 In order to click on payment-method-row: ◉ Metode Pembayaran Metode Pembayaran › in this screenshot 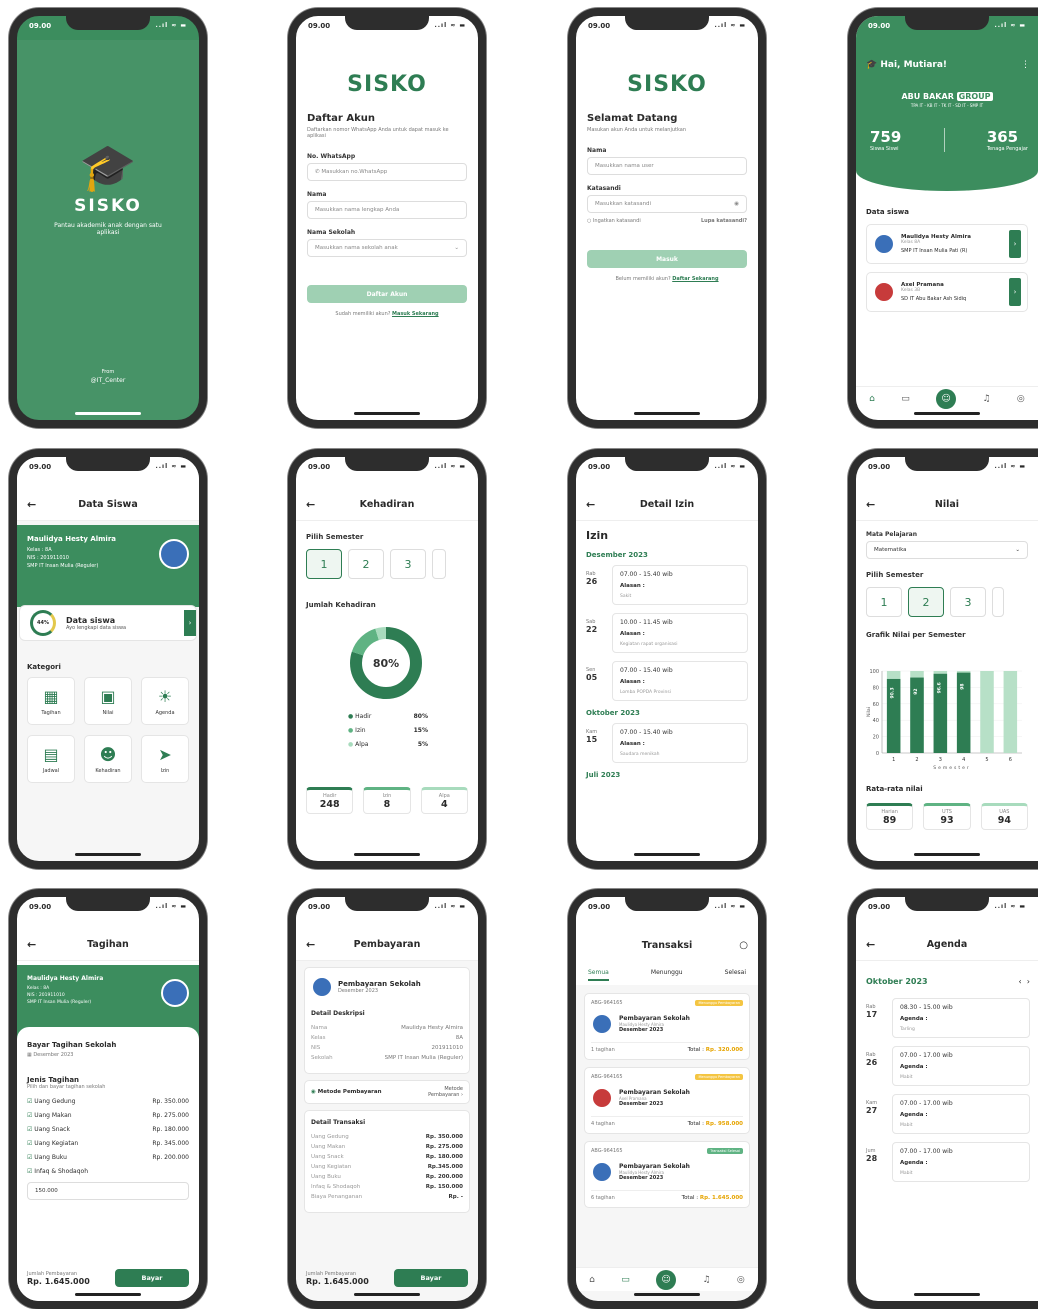, I will do `click(387, 1092)`.